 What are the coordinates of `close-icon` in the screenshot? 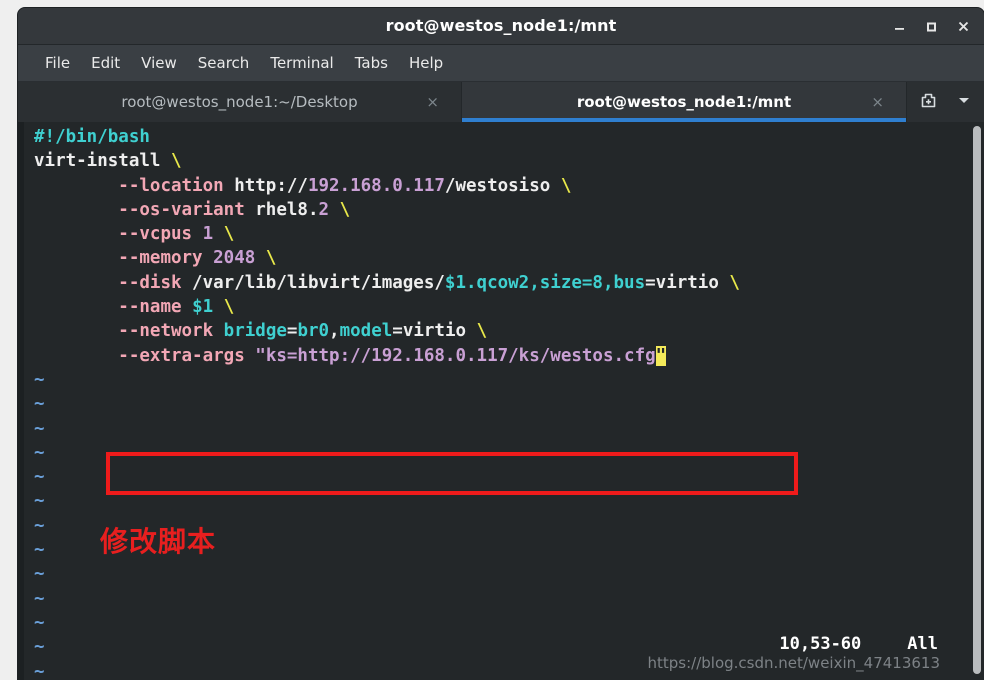 It's located at (963, 26).